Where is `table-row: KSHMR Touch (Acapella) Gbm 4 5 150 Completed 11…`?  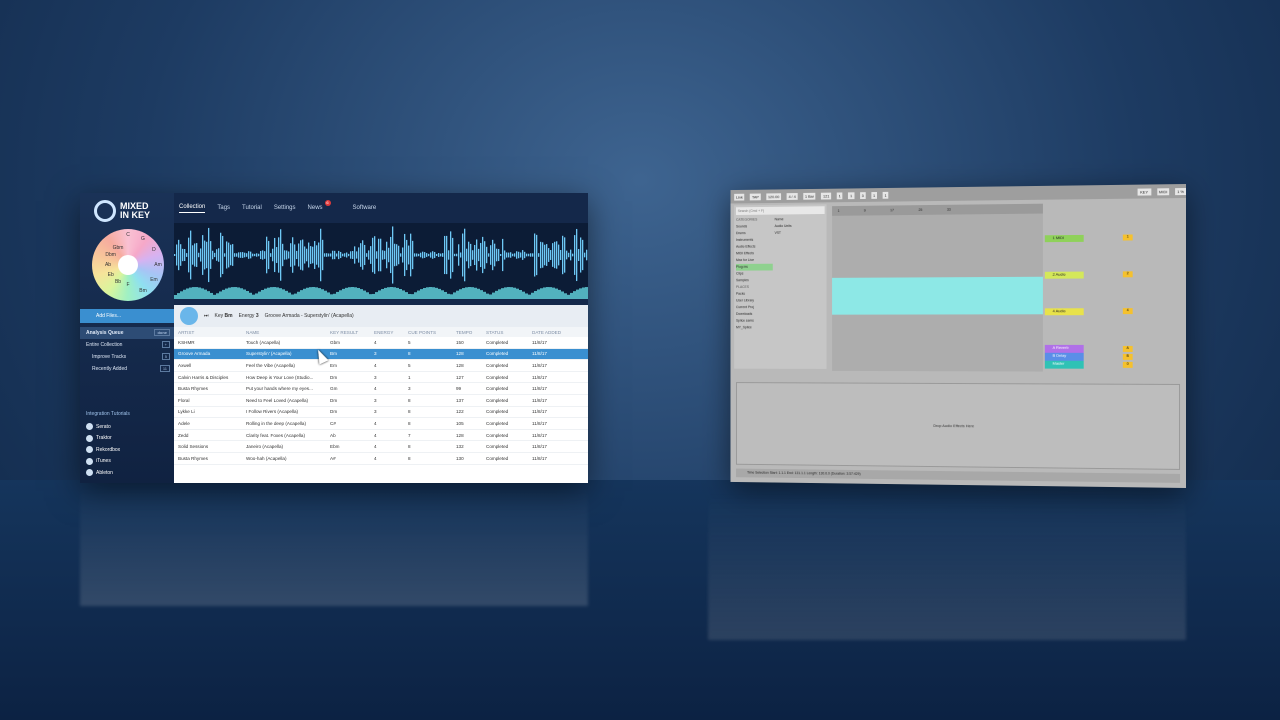 table-row: KSHMR Touch (Acapella) Gbm 4 5 150 Completed 11… is located at coordinates (381, 343).